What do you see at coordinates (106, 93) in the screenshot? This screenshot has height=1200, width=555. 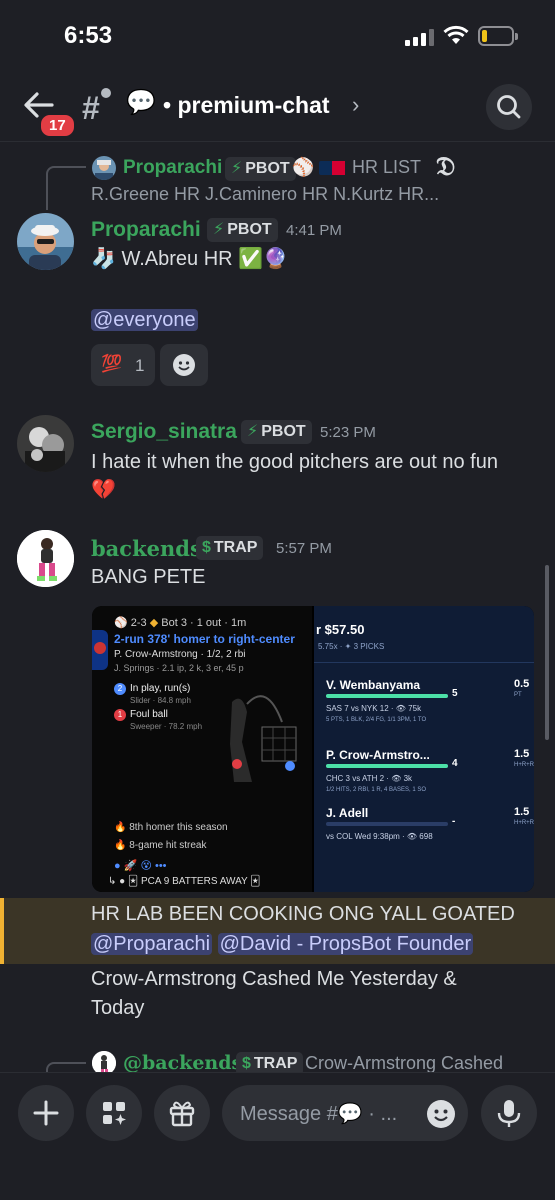 I see `thread-dot-icon` at bounding box center [106, 93].